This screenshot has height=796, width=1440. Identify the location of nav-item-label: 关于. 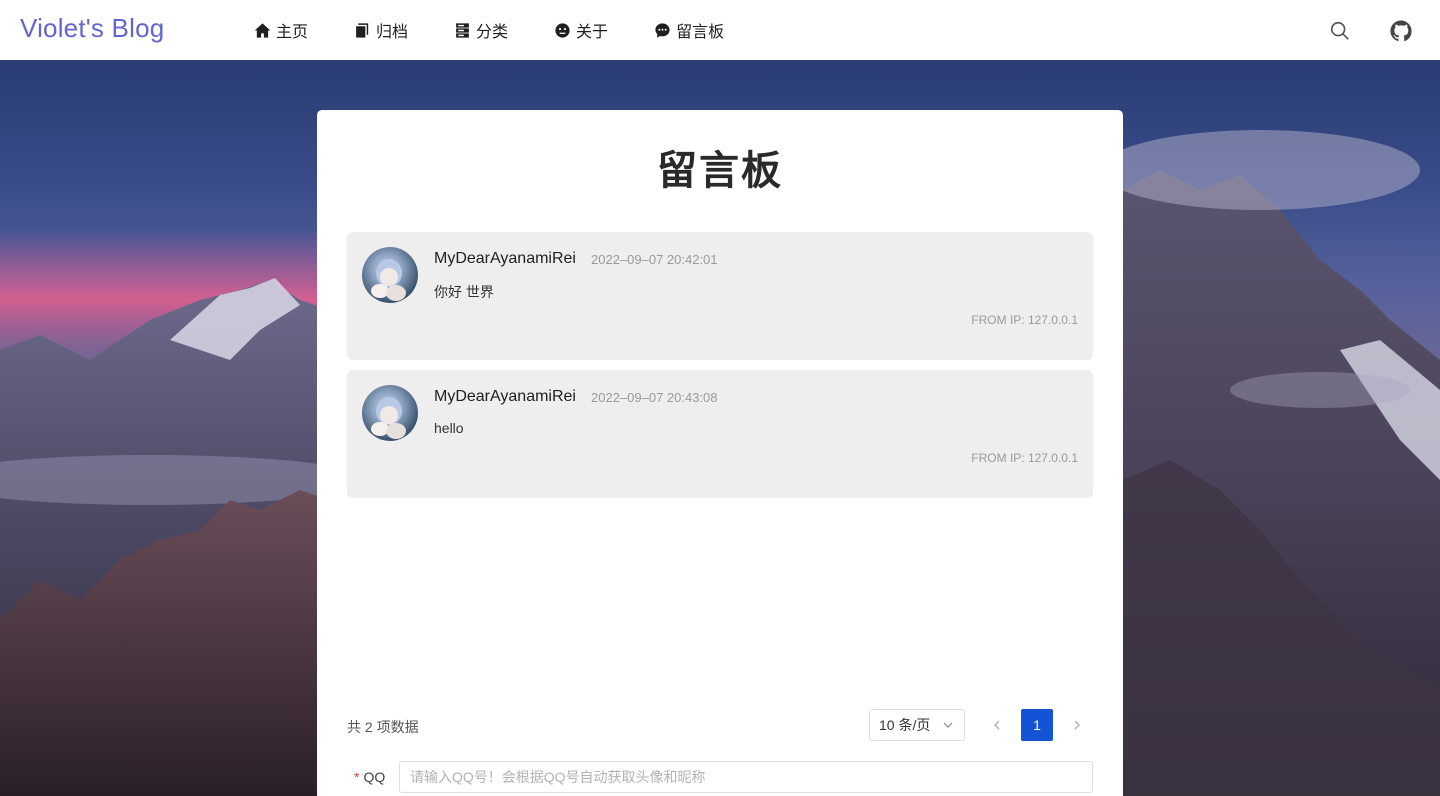
(592, 32).